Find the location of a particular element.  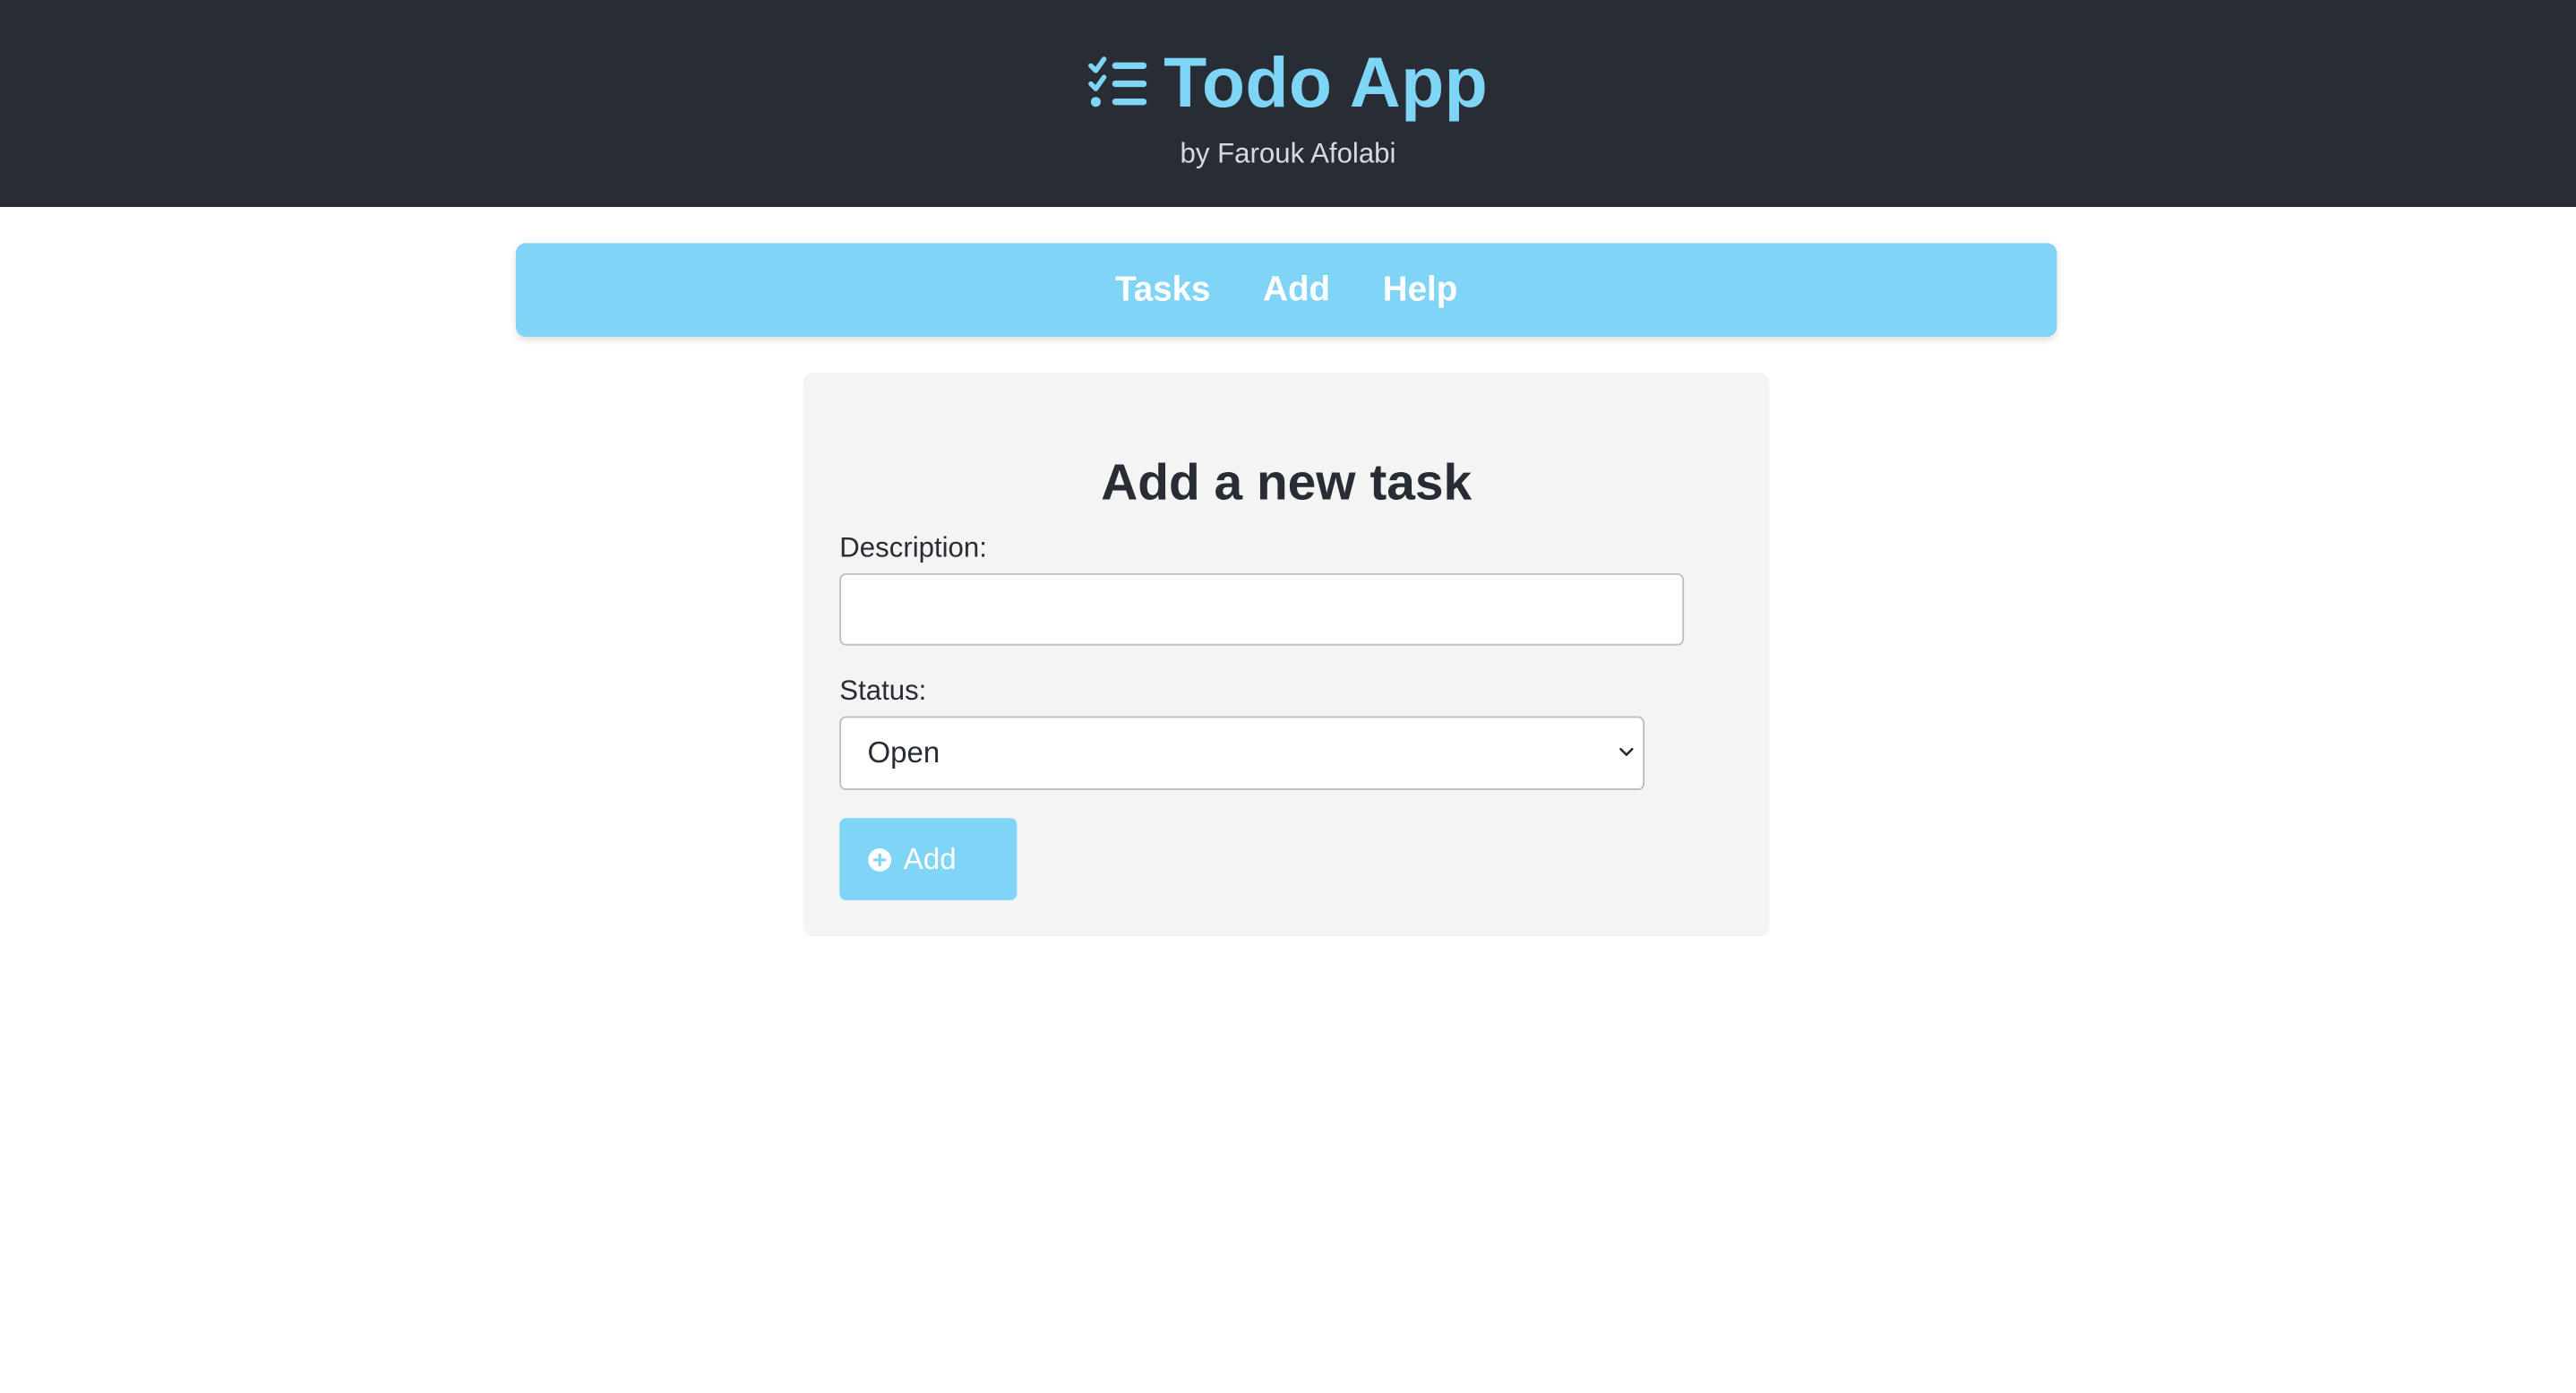

app-title: Todo App is located at coordinates (1326, 84).